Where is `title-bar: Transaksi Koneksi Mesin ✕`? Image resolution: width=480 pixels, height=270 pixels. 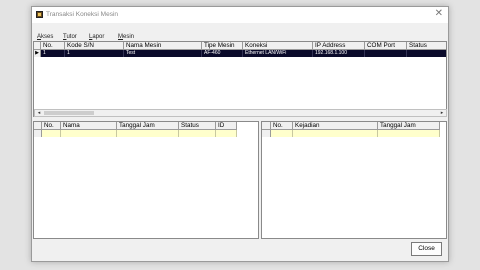
title-bar: Transaksi Koneksi Mesin ✕ is located at coordinates (240, 15).